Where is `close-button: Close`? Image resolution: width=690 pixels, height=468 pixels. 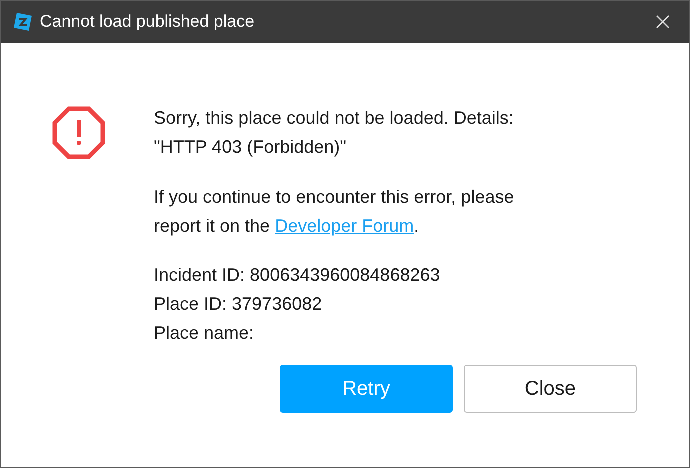 close-button: Close is located at coordinates (550, 389).